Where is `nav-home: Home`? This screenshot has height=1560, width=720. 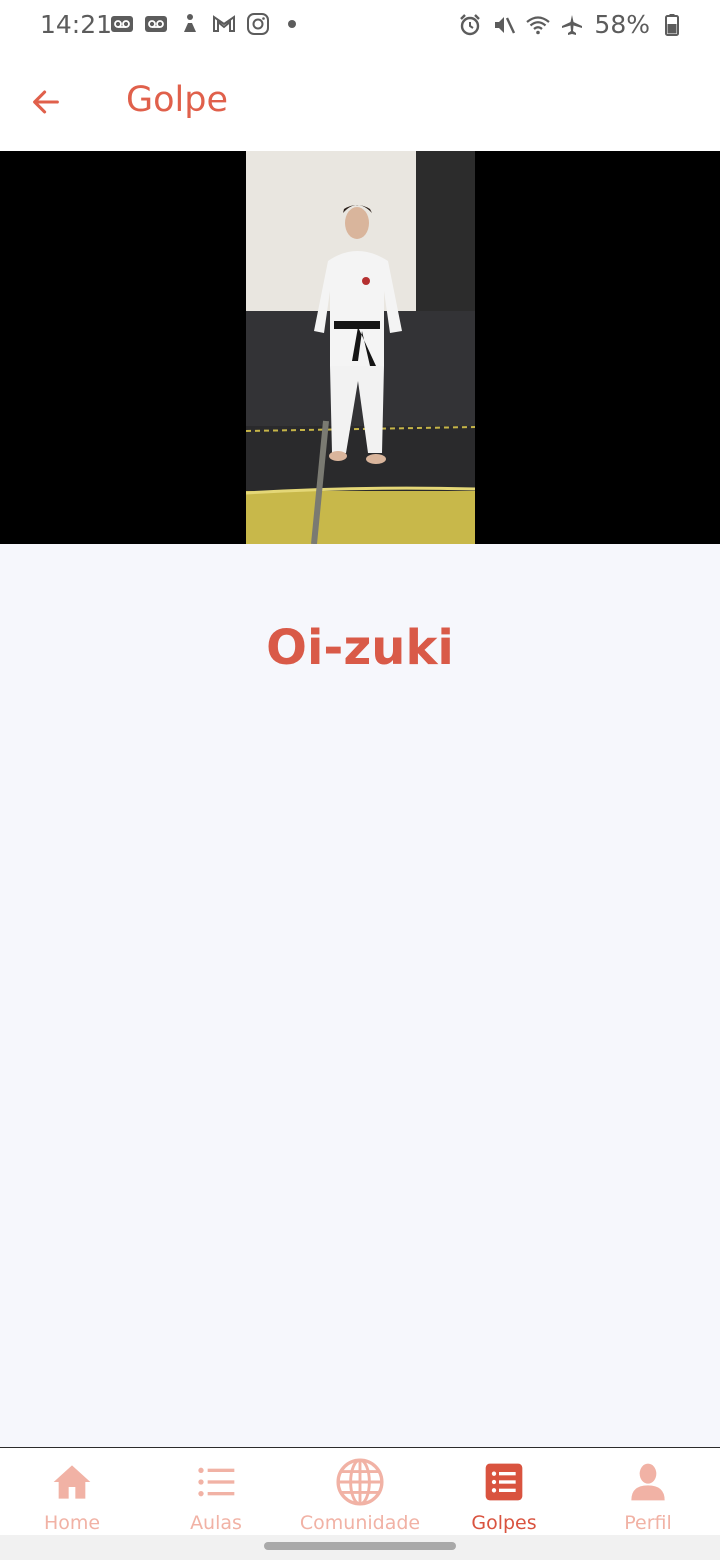 nav-home: Home is located at coordinates (72, 1491).